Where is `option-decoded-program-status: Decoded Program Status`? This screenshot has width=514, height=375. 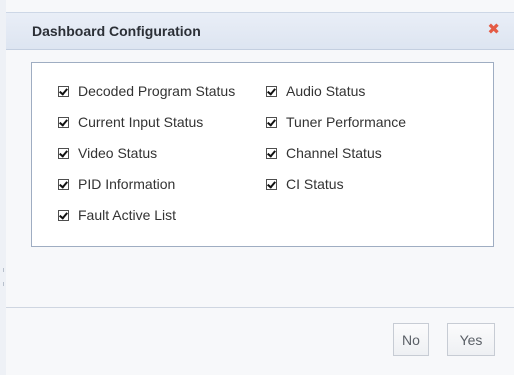 option-decoded-program-status: Decoded Program Status is located at coordinates (146, 91).